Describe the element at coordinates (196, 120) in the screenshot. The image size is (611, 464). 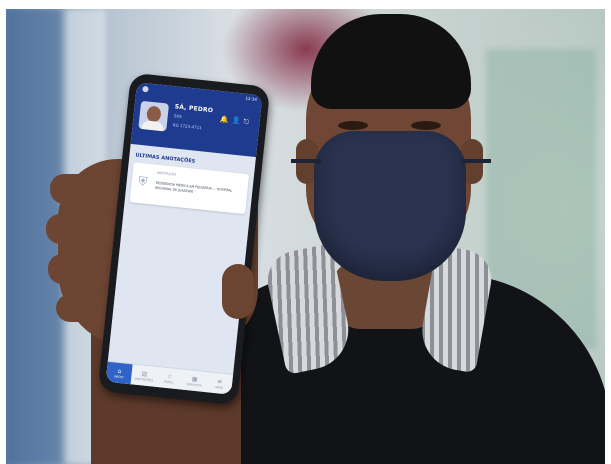
I see `app-header: 12:34 SÁ, PEDRO SRS RG 1723-4711 🔔 👤 ⎋` at that location.